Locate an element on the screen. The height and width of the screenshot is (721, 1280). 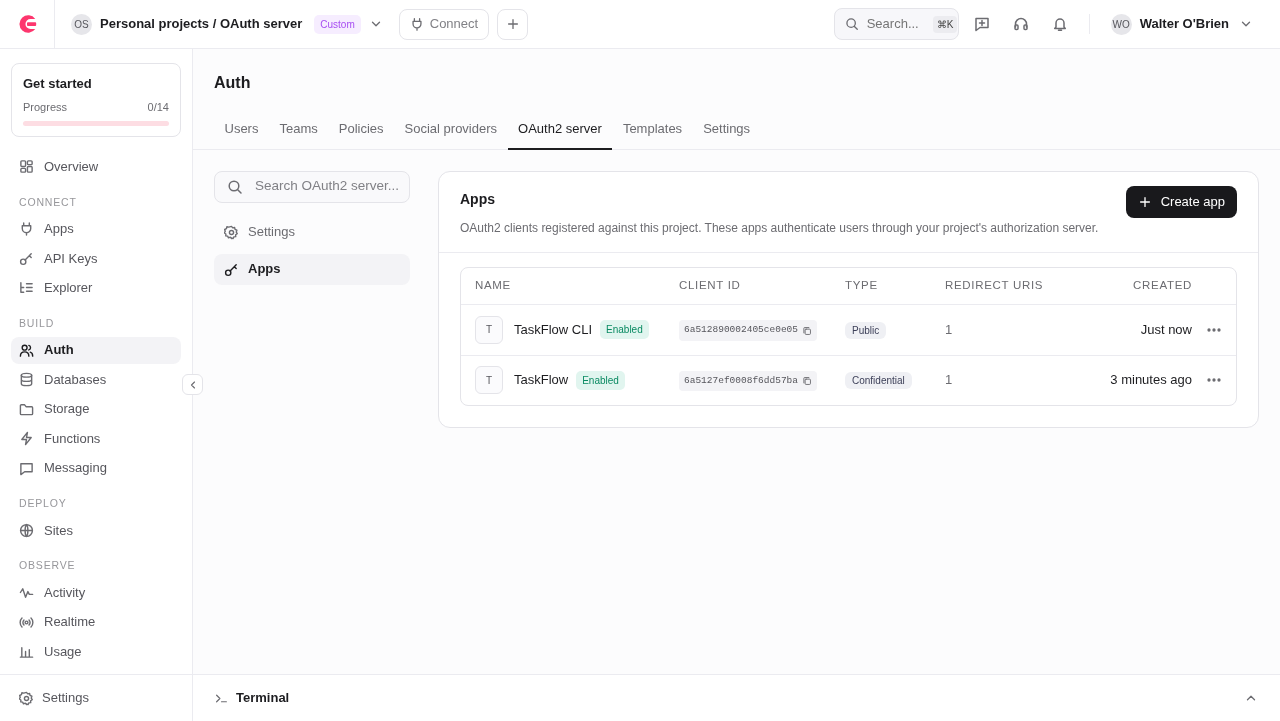
progress-count: 0/14 is located at coordinates (158, 107).